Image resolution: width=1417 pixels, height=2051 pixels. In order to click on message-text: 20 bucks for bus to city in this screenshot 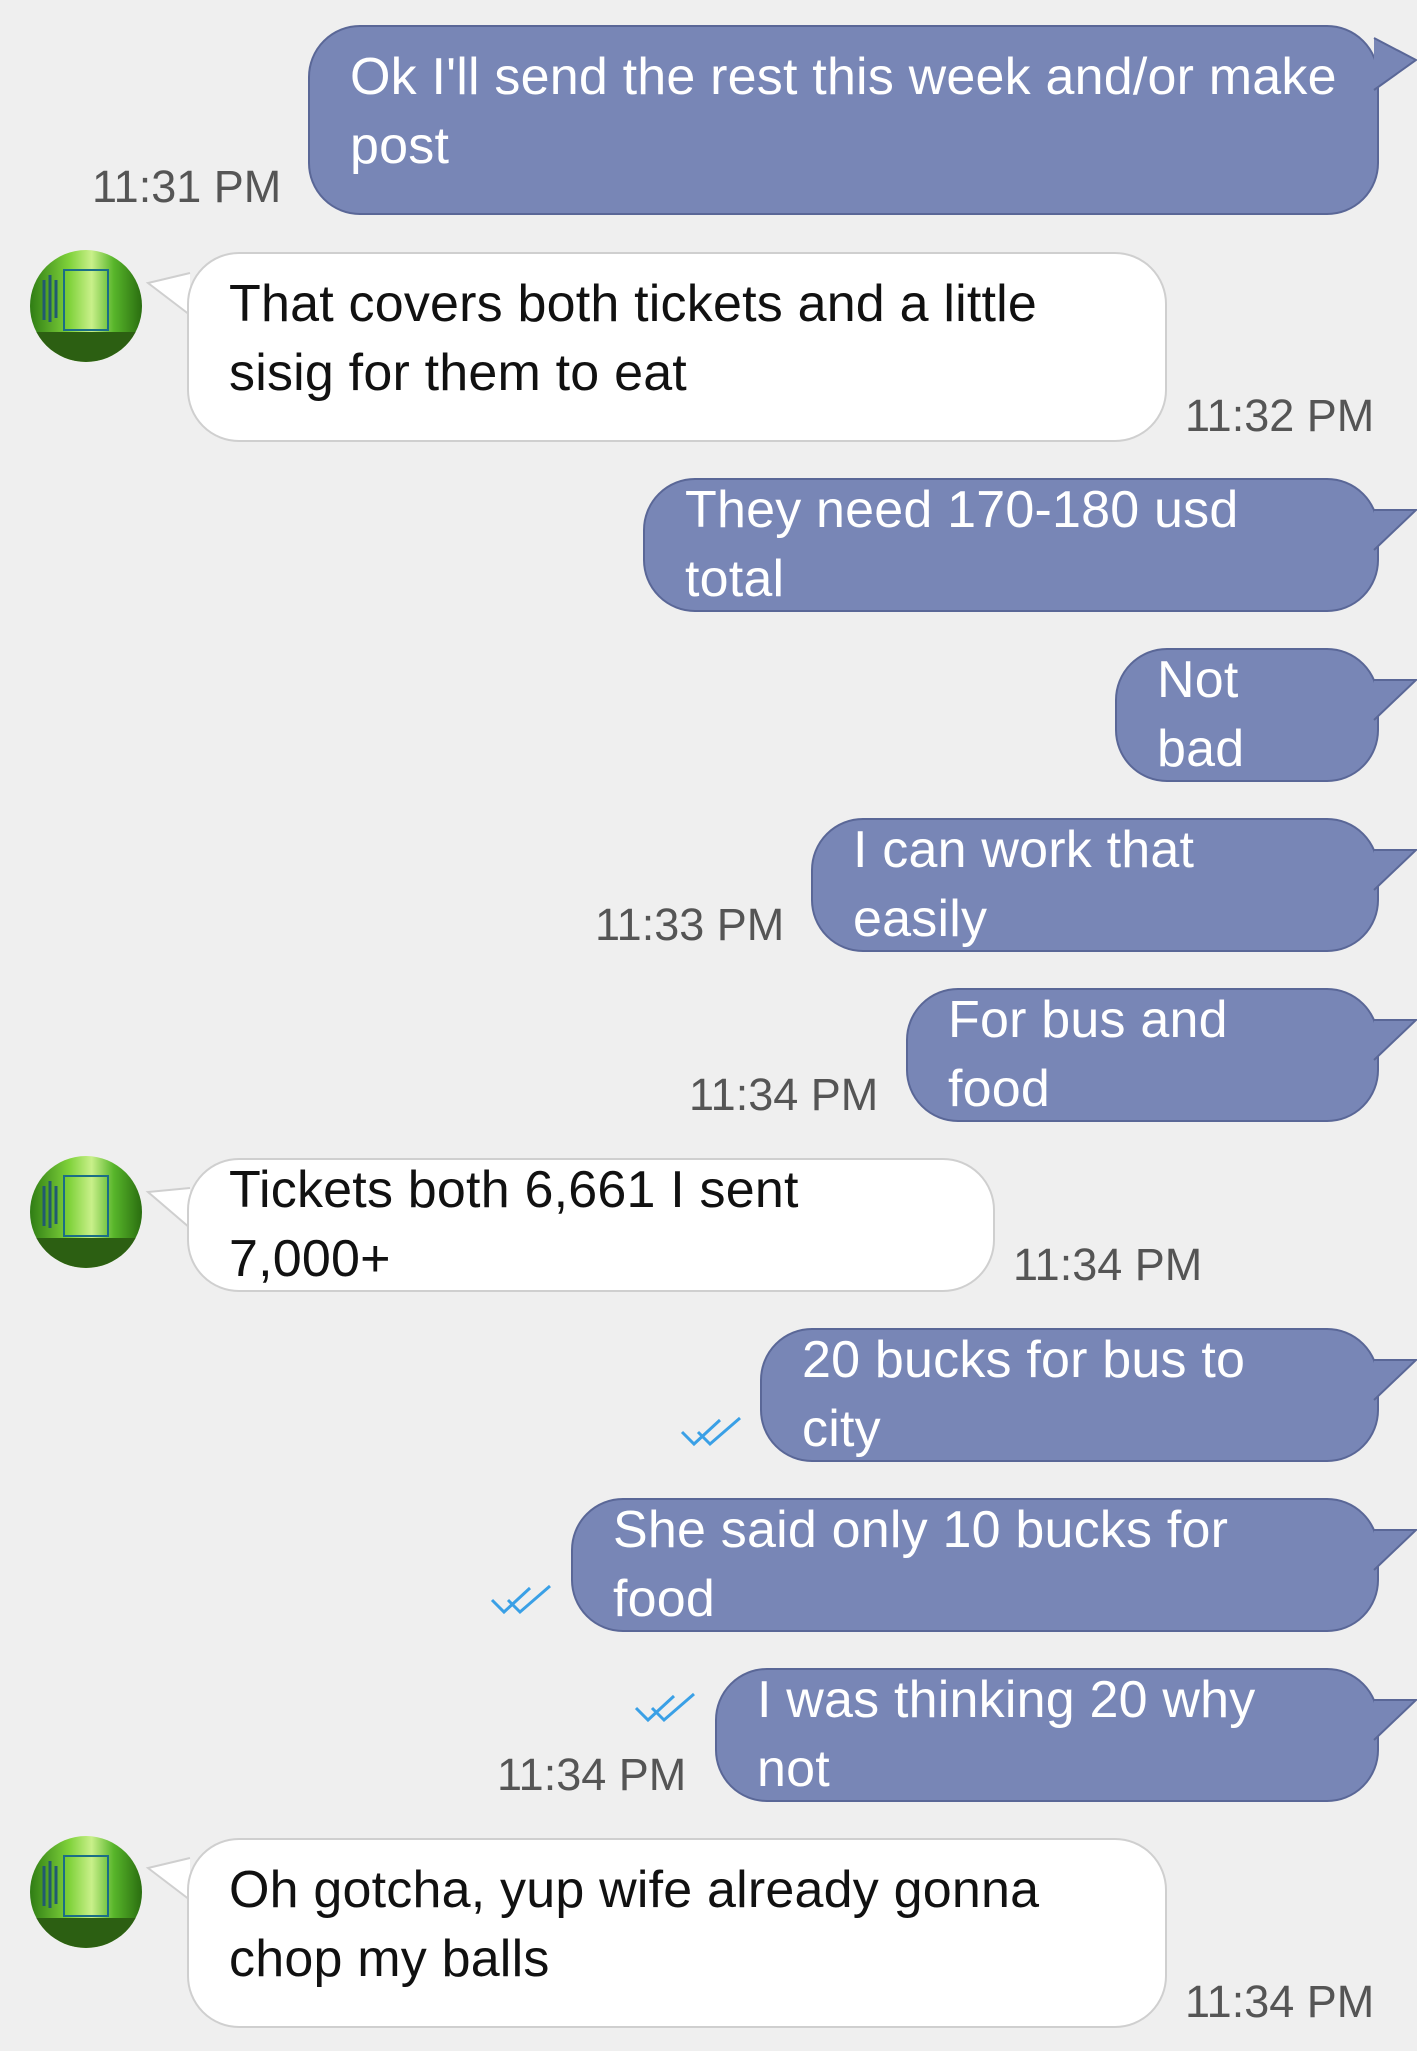, I will do `click(1024, 1394)`.